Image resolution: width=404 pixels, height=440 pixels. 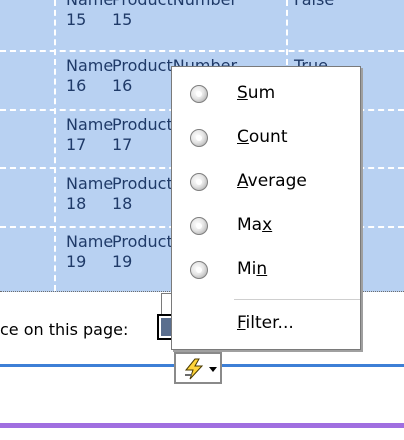 I want to click on purple-divider, so click(x=202, y=425).